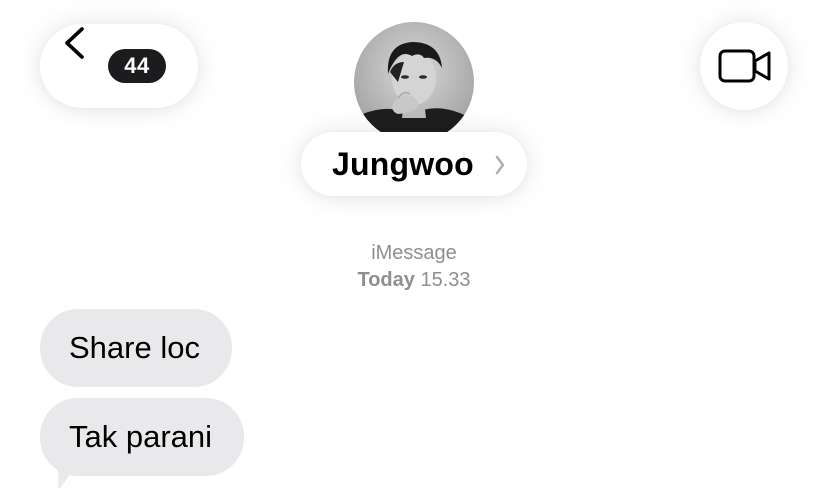  Describe the element at coordinates (445, 280) in the screenshot. I see `timestamp-time: 15.33` at that location.